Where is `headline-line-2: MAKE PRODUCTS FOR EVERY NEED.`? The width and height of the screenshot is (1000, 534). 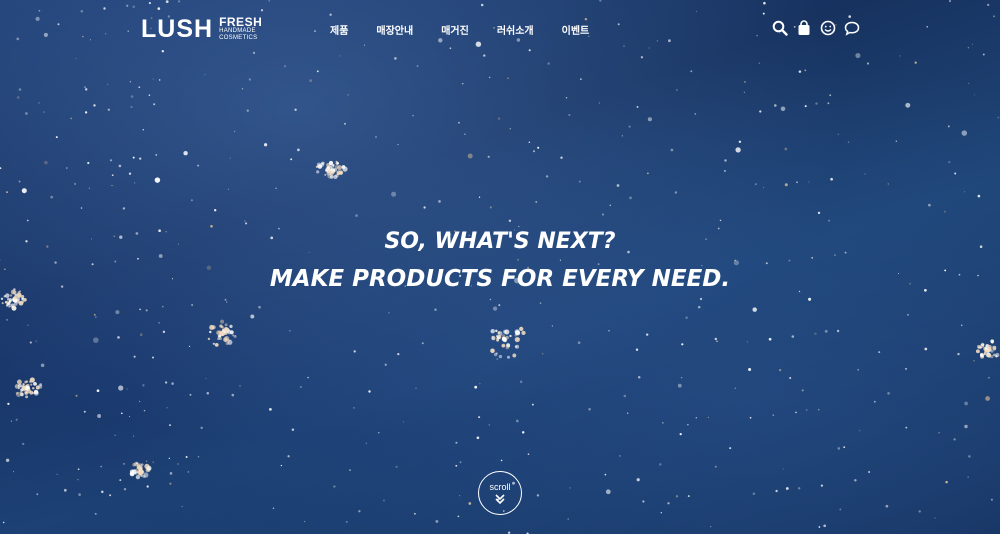 headline-line-2: MAKE PRODUCTS FOR EVERY NEED. is located at coordinates (500, 279).